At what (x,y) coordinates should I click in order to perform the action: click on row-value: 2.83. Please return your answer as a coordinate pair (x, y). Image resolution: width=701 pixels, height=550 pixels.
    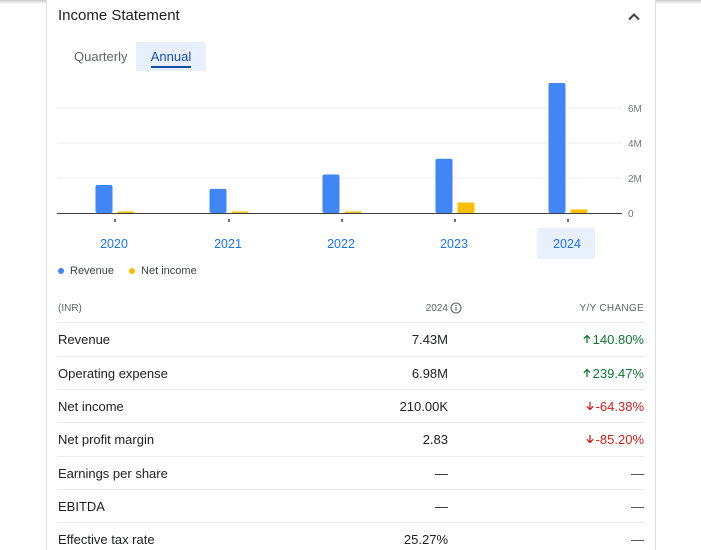
    Looking at the image, I should click on (435, 439).